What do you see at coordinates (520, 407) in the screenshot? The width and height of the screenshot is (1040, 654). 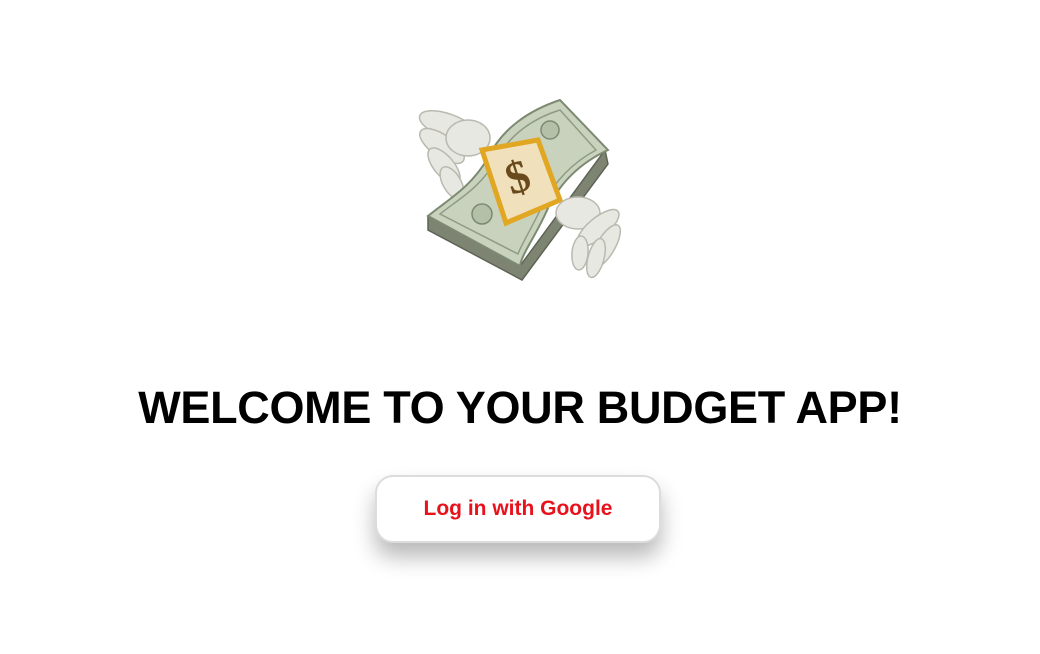 I see `welcome-title: WELCOME TO YOUR BUDGET APP!` at bounding box center [520, 407].